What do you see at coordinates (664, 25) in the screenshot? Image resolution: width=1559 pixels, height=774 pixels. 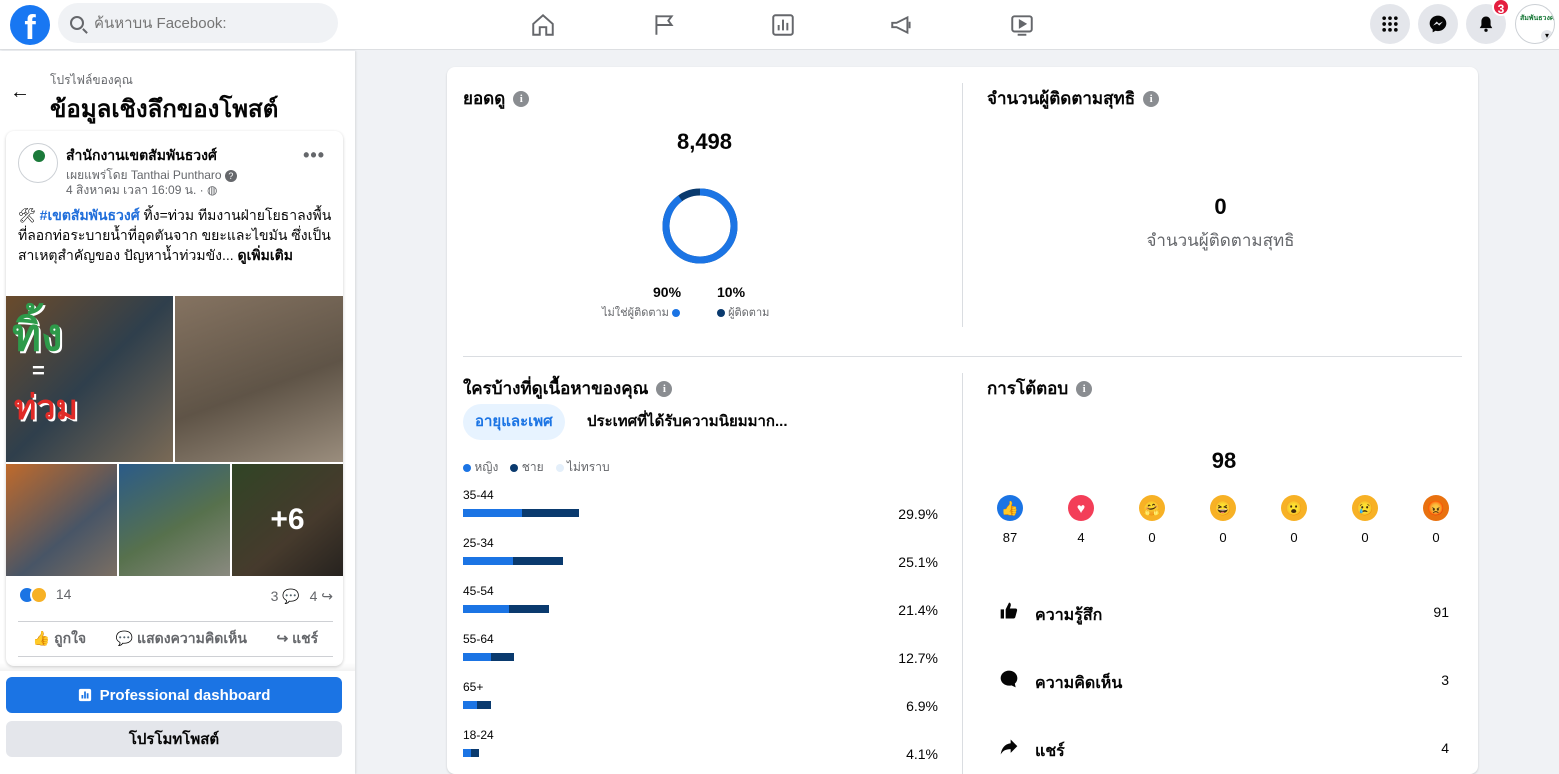 I see `pages-flag-icon` at bounding box center [664, 25].